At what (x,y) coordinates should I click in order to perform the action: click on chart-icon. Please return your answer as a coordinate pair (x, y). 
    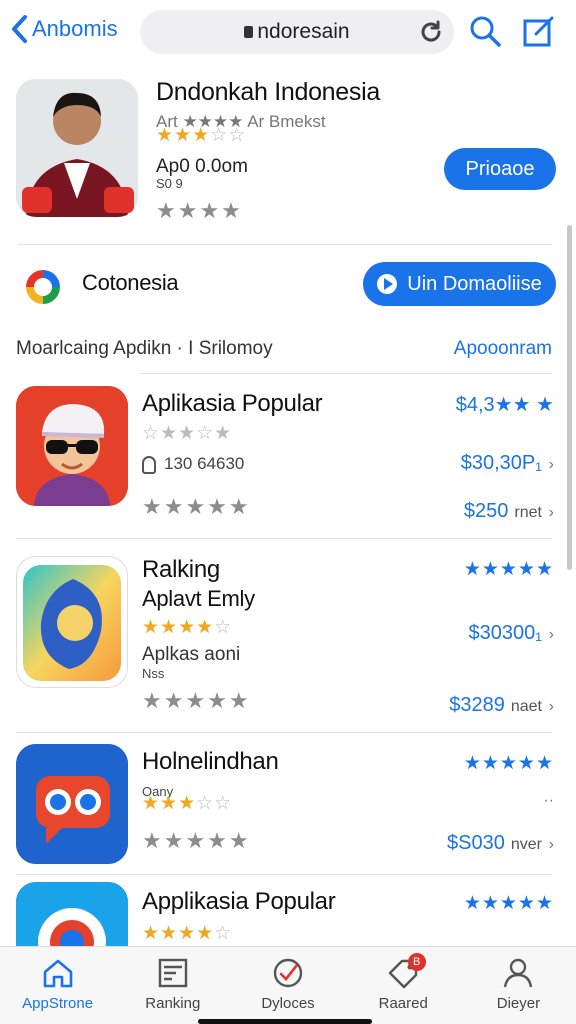
    Looking at the image, I should click on (172, 973).